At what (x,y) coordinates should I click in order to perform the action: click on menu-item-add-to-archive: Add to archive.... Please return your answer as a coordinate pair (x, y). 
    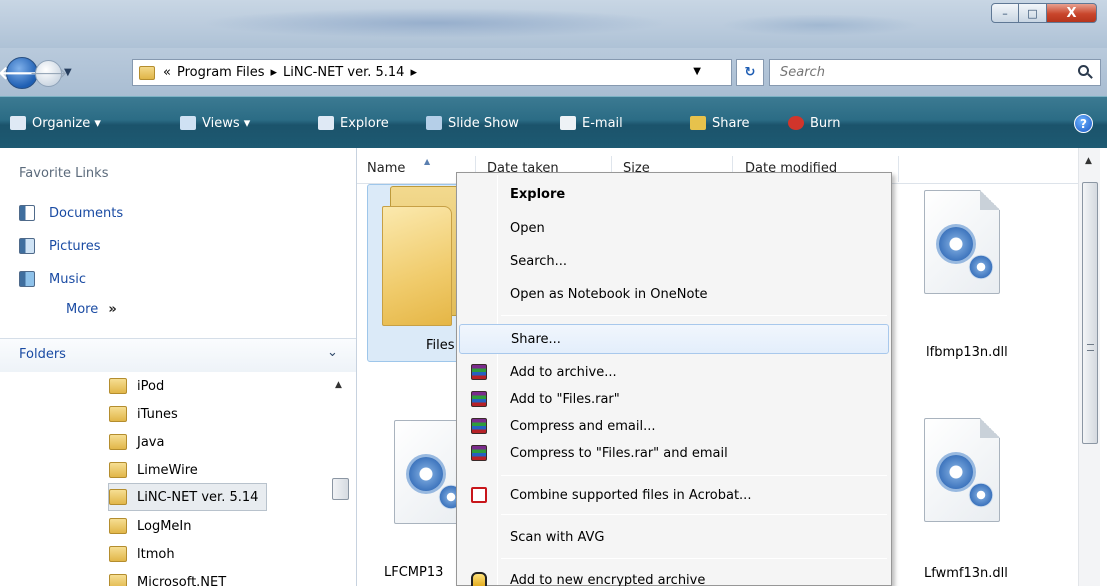
    Looking at the image, I should click on (674, 372).